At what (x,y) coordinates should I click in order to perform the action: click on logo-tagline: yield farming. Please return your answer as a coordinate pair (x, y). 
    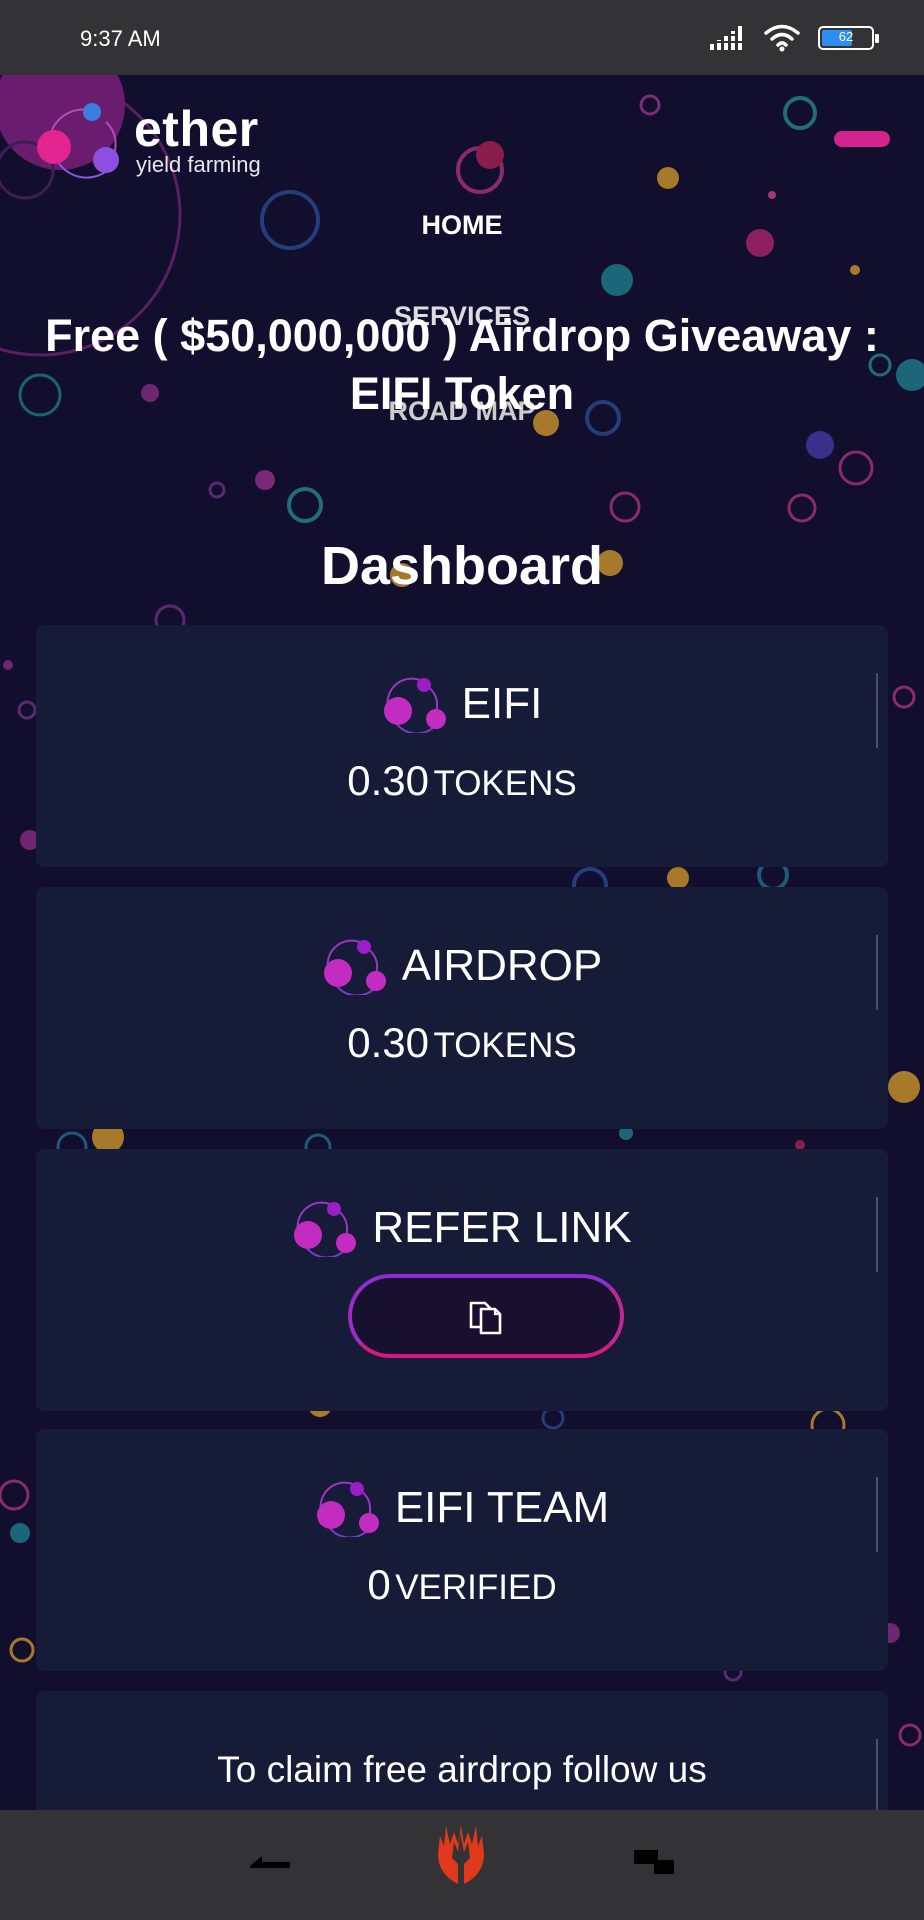
    Looking at the image, I should click on (198, 164).